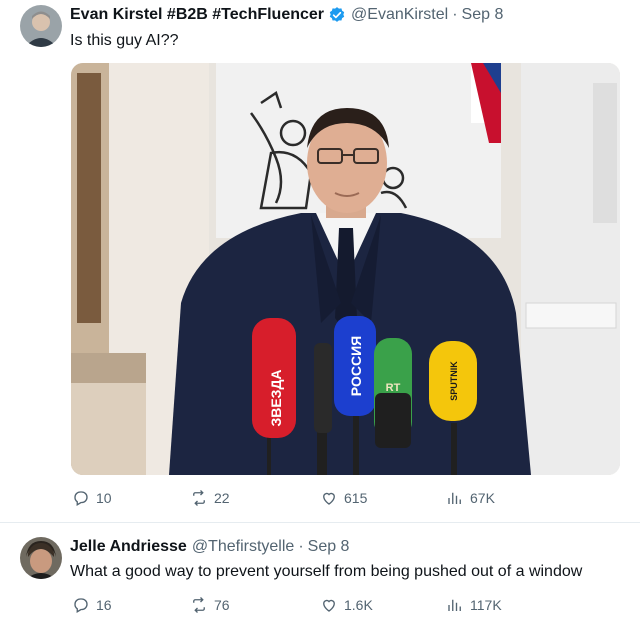 This screenshot has width=640, height=629. Describe the element at coordinates (399, 15) in the screenshot. I see `author-handle: @EvanKirstel` at that location.